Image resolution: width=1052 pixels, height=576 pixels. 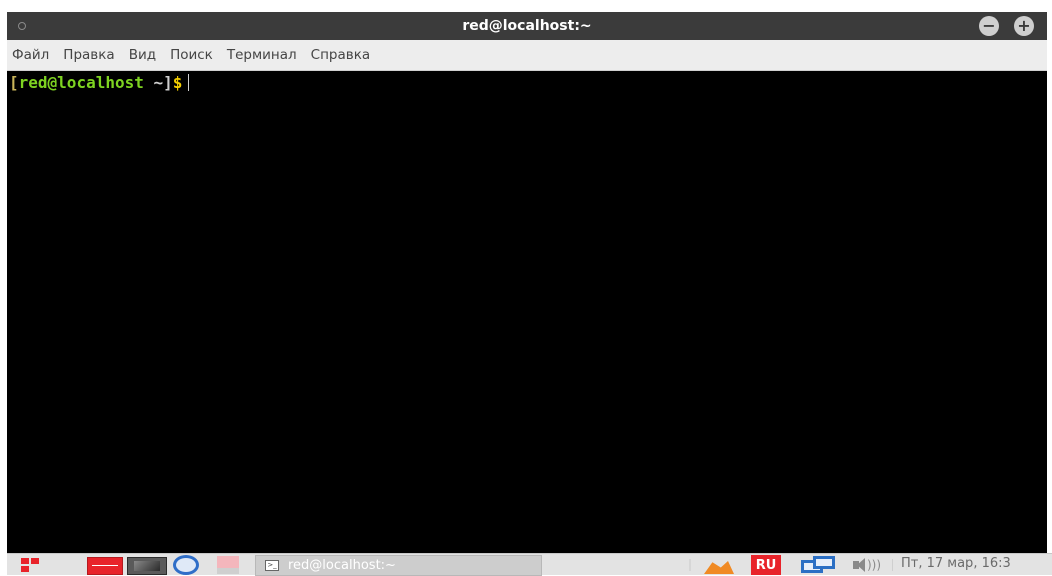 I want to click on pink-app-icon, so click(x=228, y=565).